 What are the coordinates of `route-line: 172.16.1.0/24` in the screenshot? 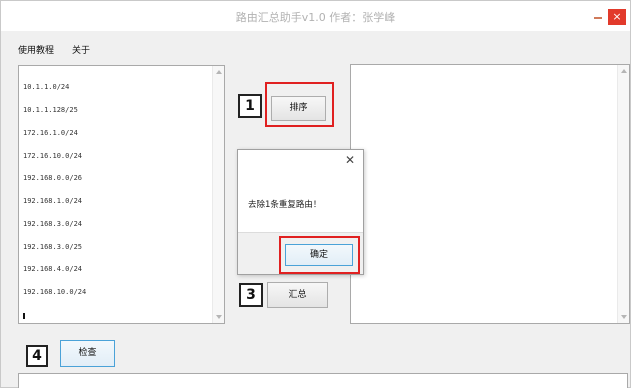 It's located at (50, 132).